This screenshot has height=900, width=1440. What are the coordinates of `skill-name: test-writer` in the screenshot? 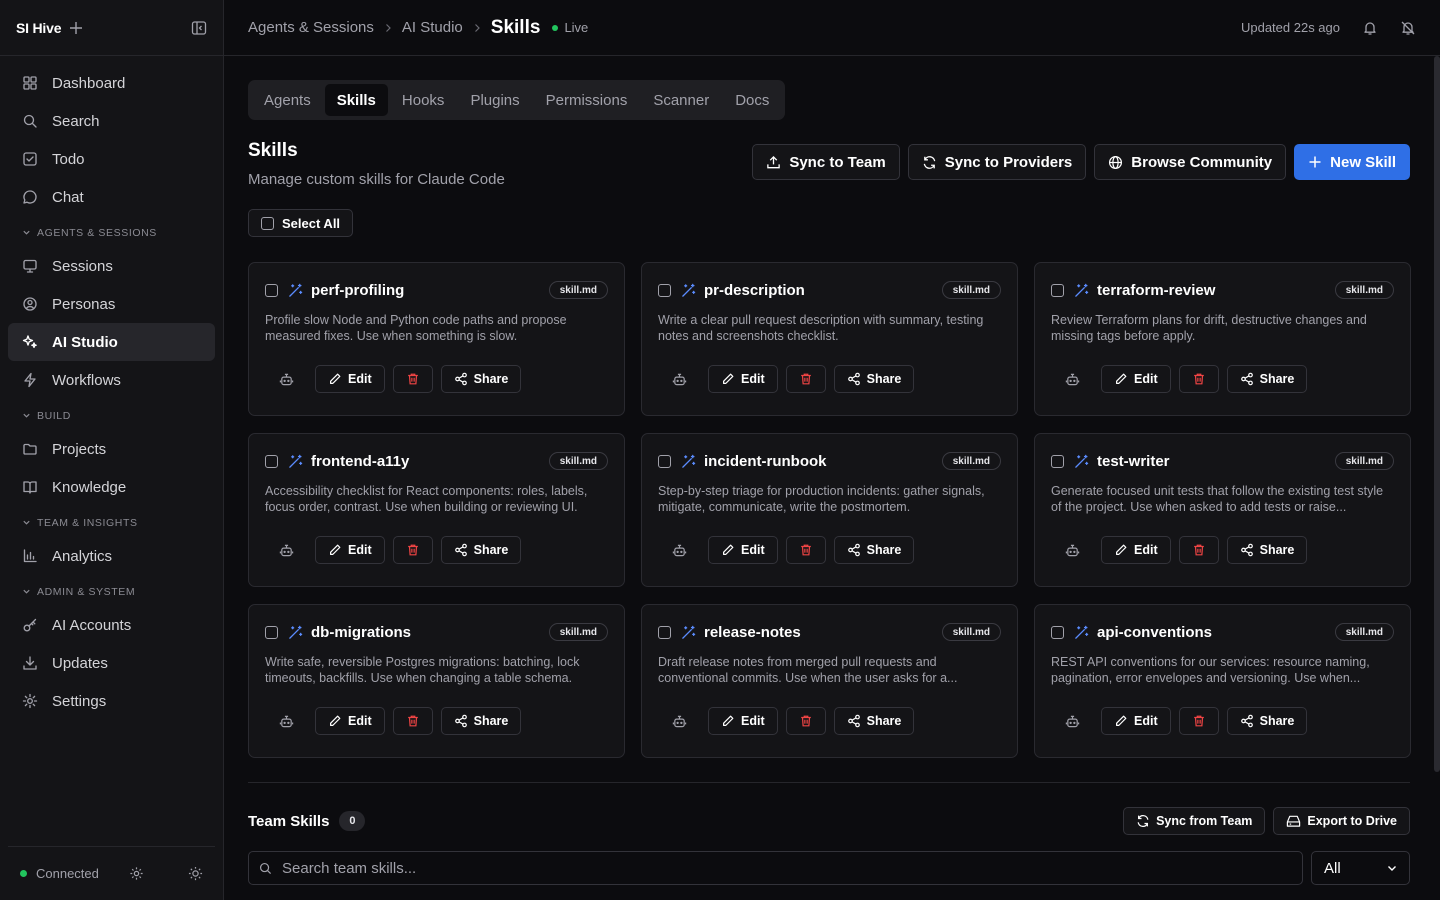 It's located at (1133, 461).